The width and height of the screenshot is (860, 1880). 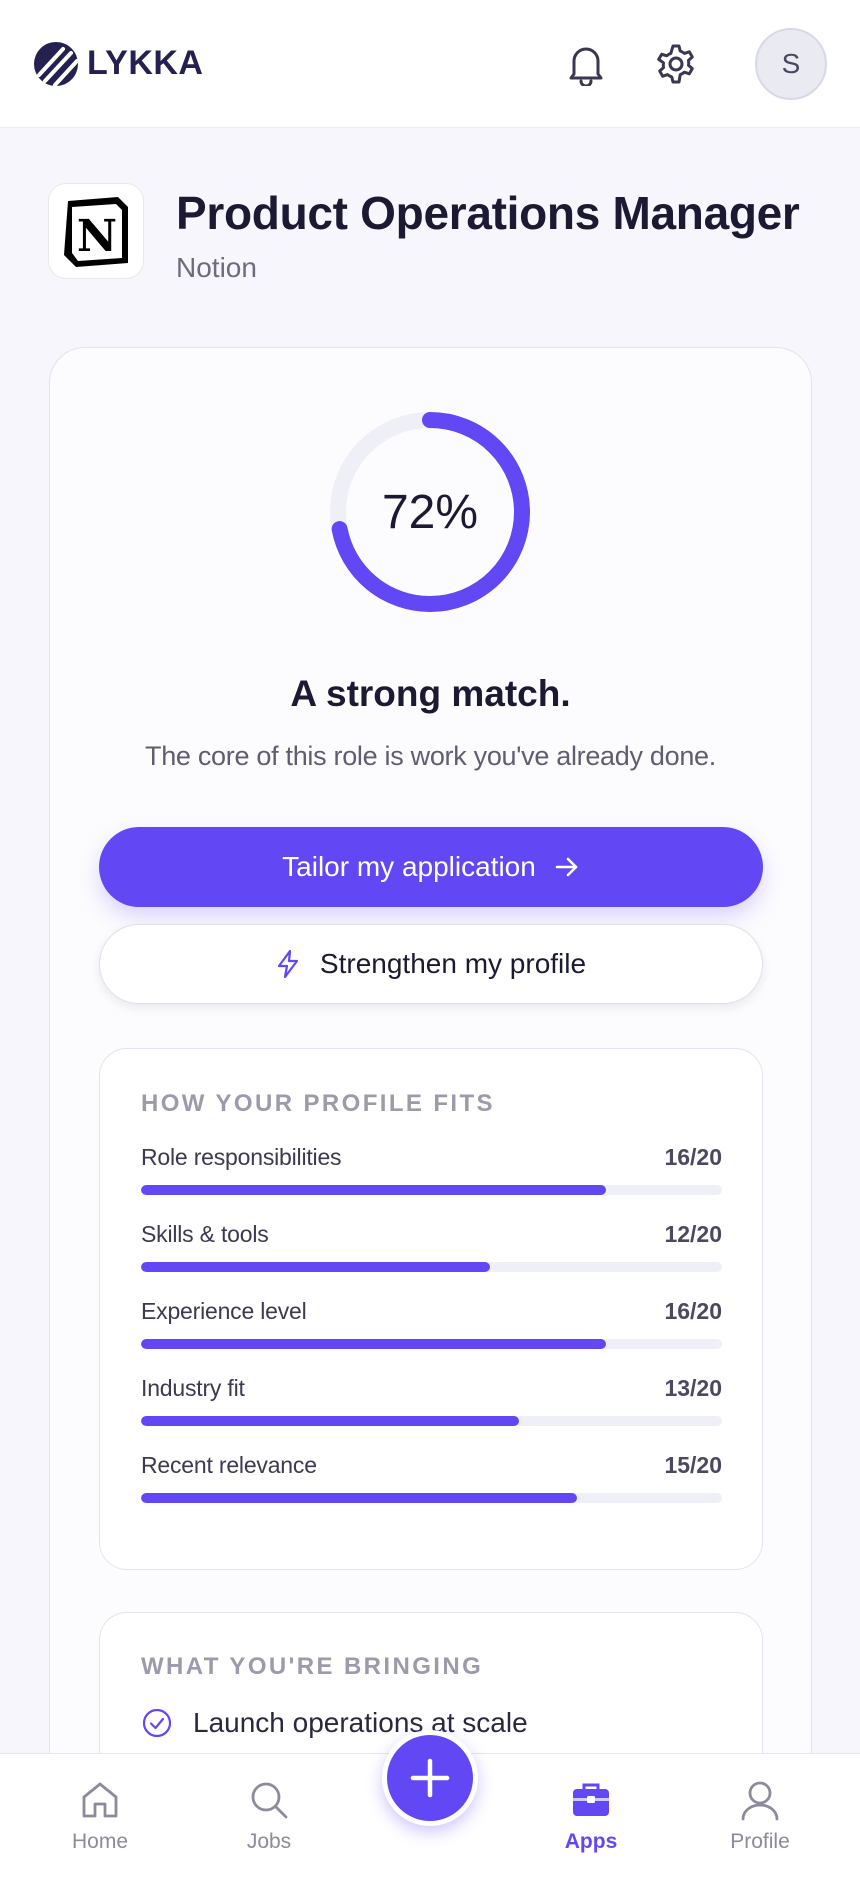 I want to click on plus-icon, so click(x=430, y=1778).